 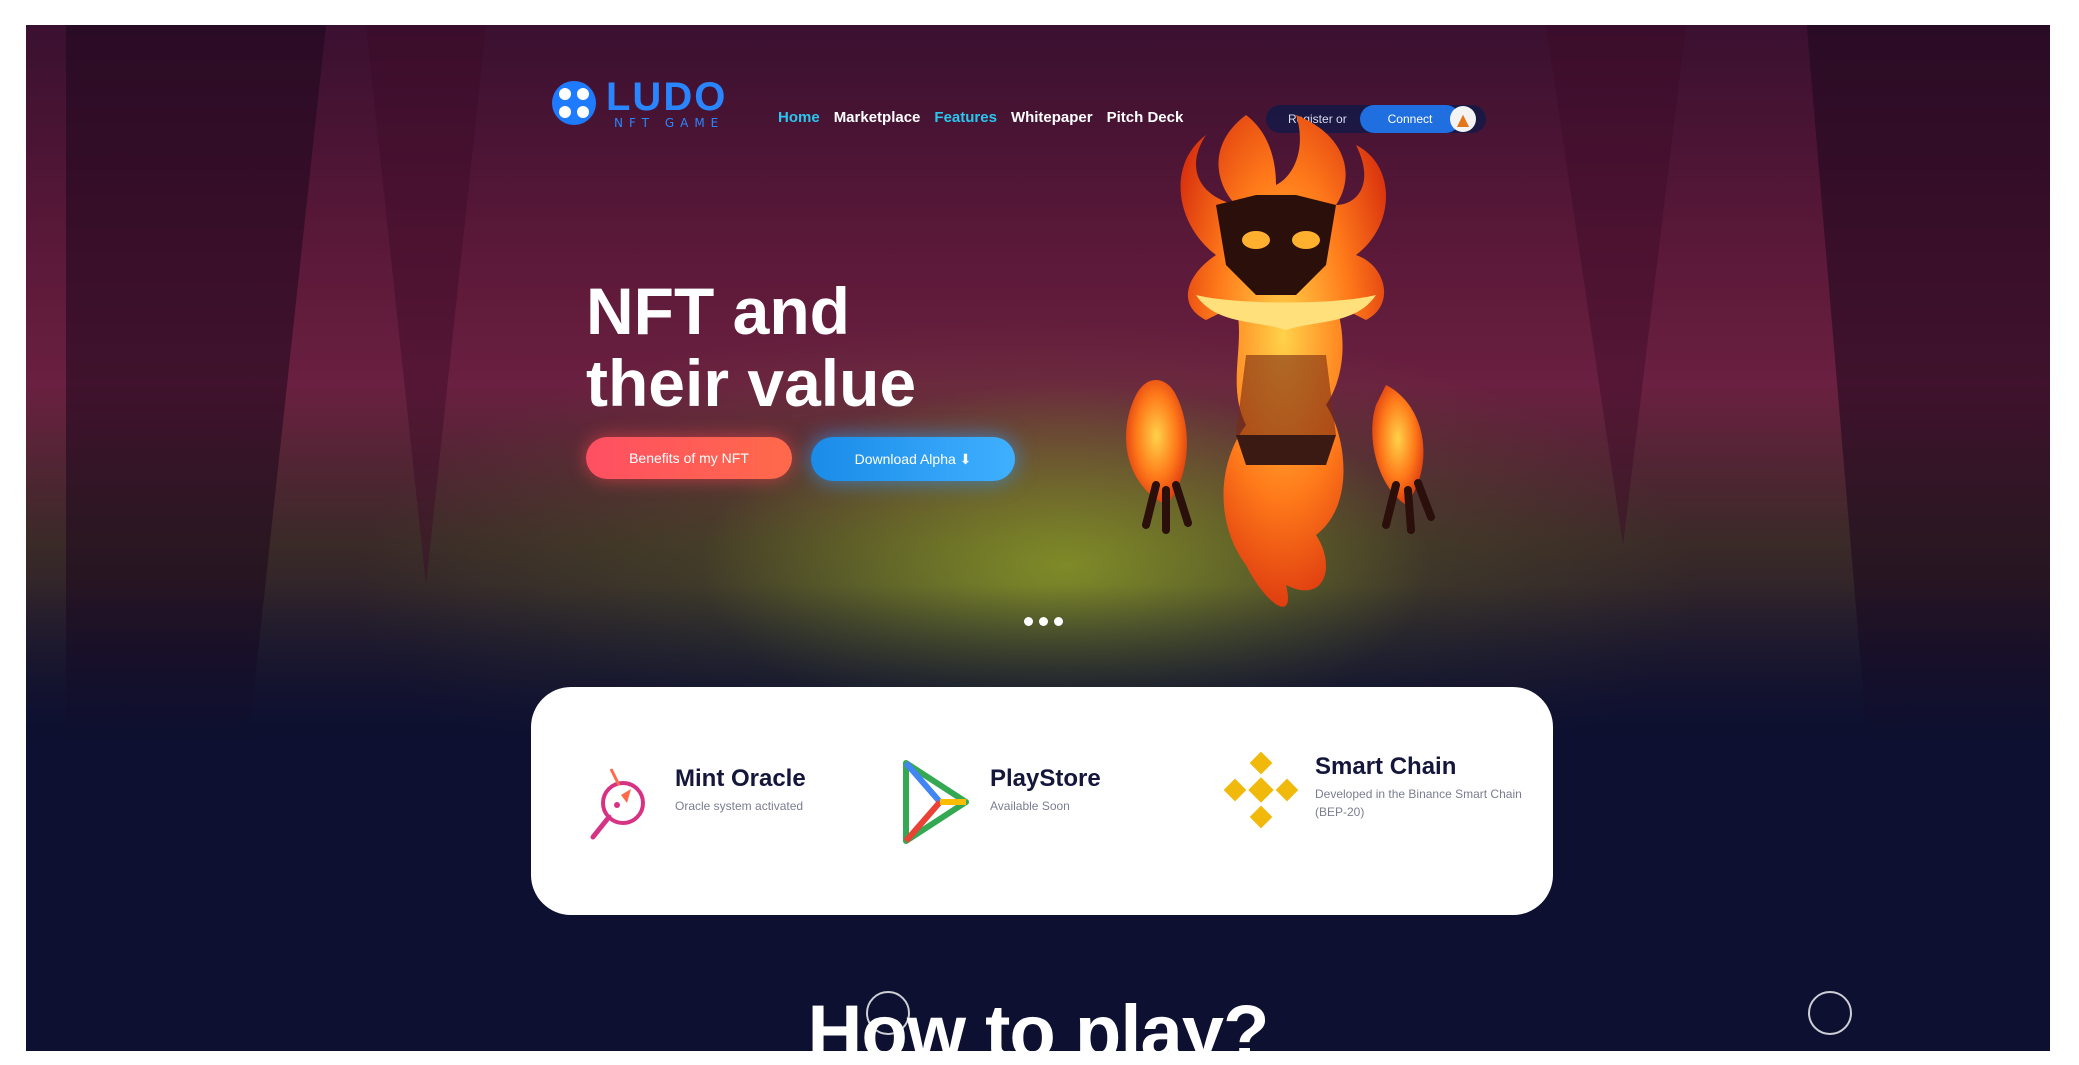 I want to click on hero-title-line2: their value, so click(x=751, y=383).